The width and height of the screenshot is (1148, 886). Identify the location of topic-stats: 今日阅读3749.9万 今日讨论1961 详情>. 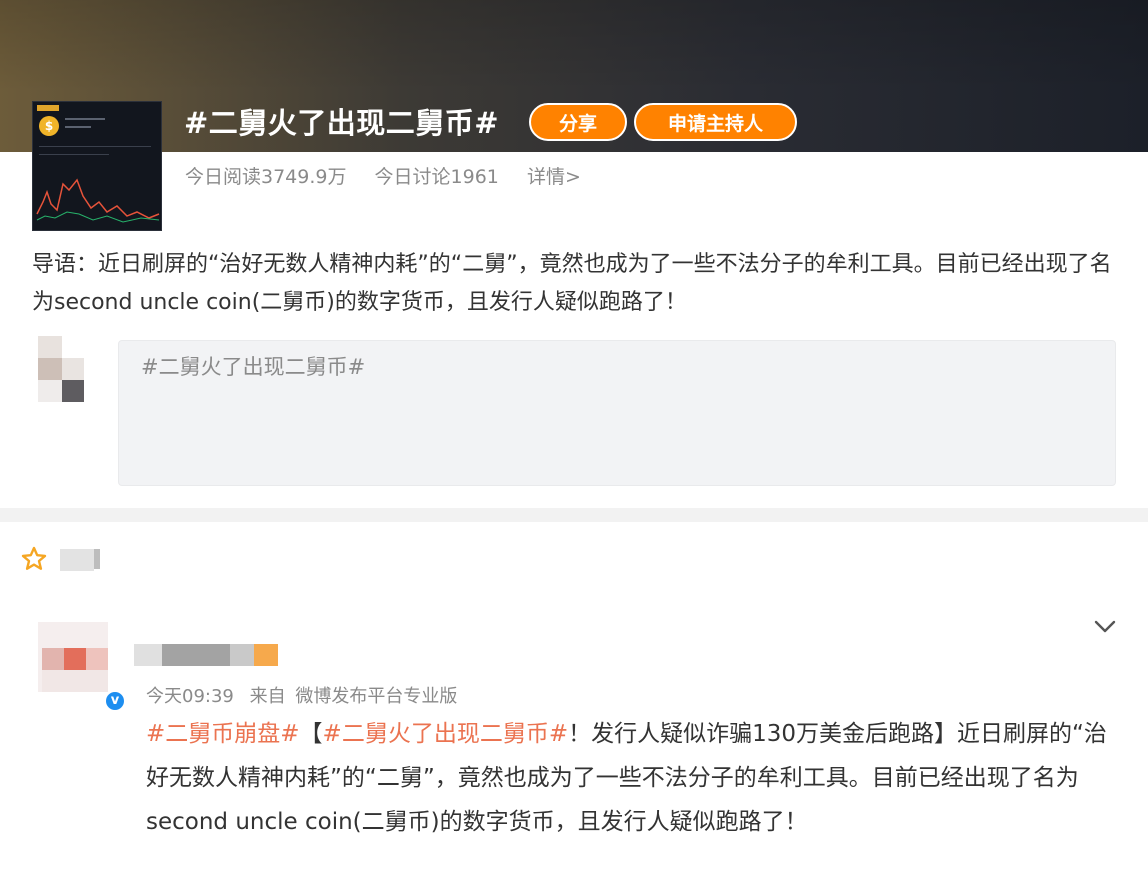
(394, 175).